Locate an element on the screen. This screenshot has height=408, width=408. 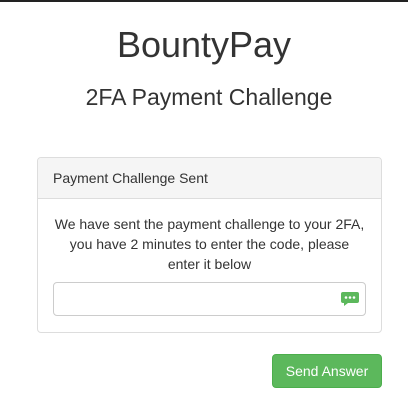
code-input-wrapper is located at coordinates (209, 299).